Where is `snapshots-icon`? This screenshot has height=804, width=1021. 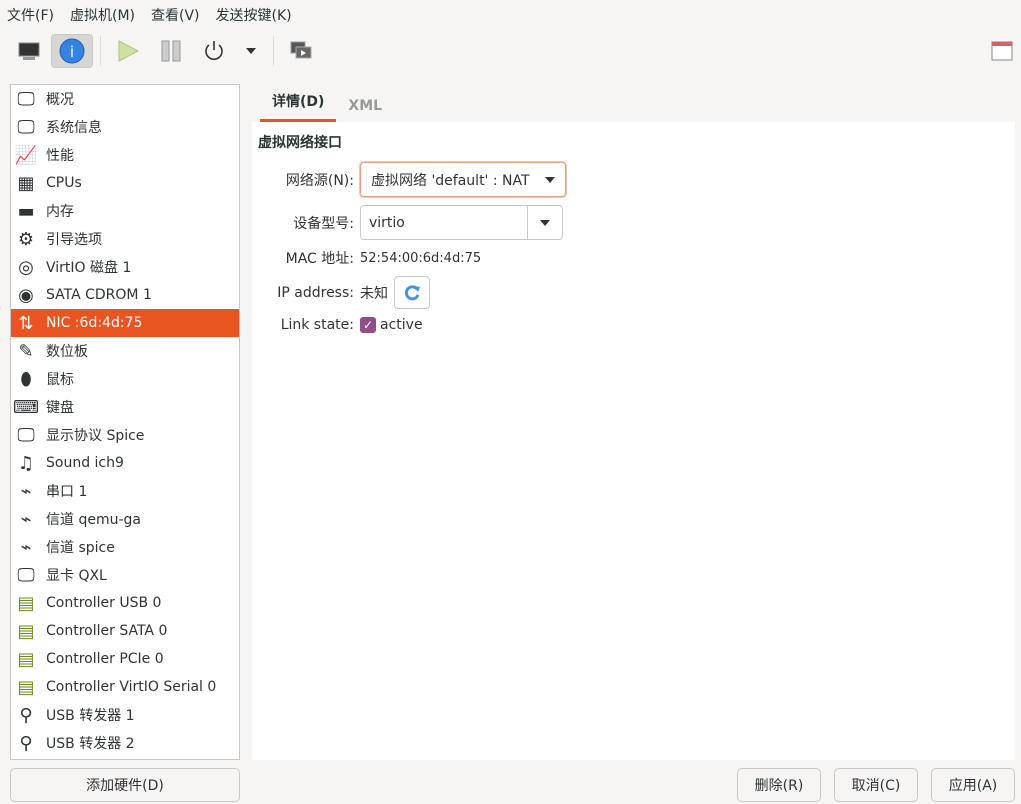
snapshots-icon is located at coordinates (301, 50).